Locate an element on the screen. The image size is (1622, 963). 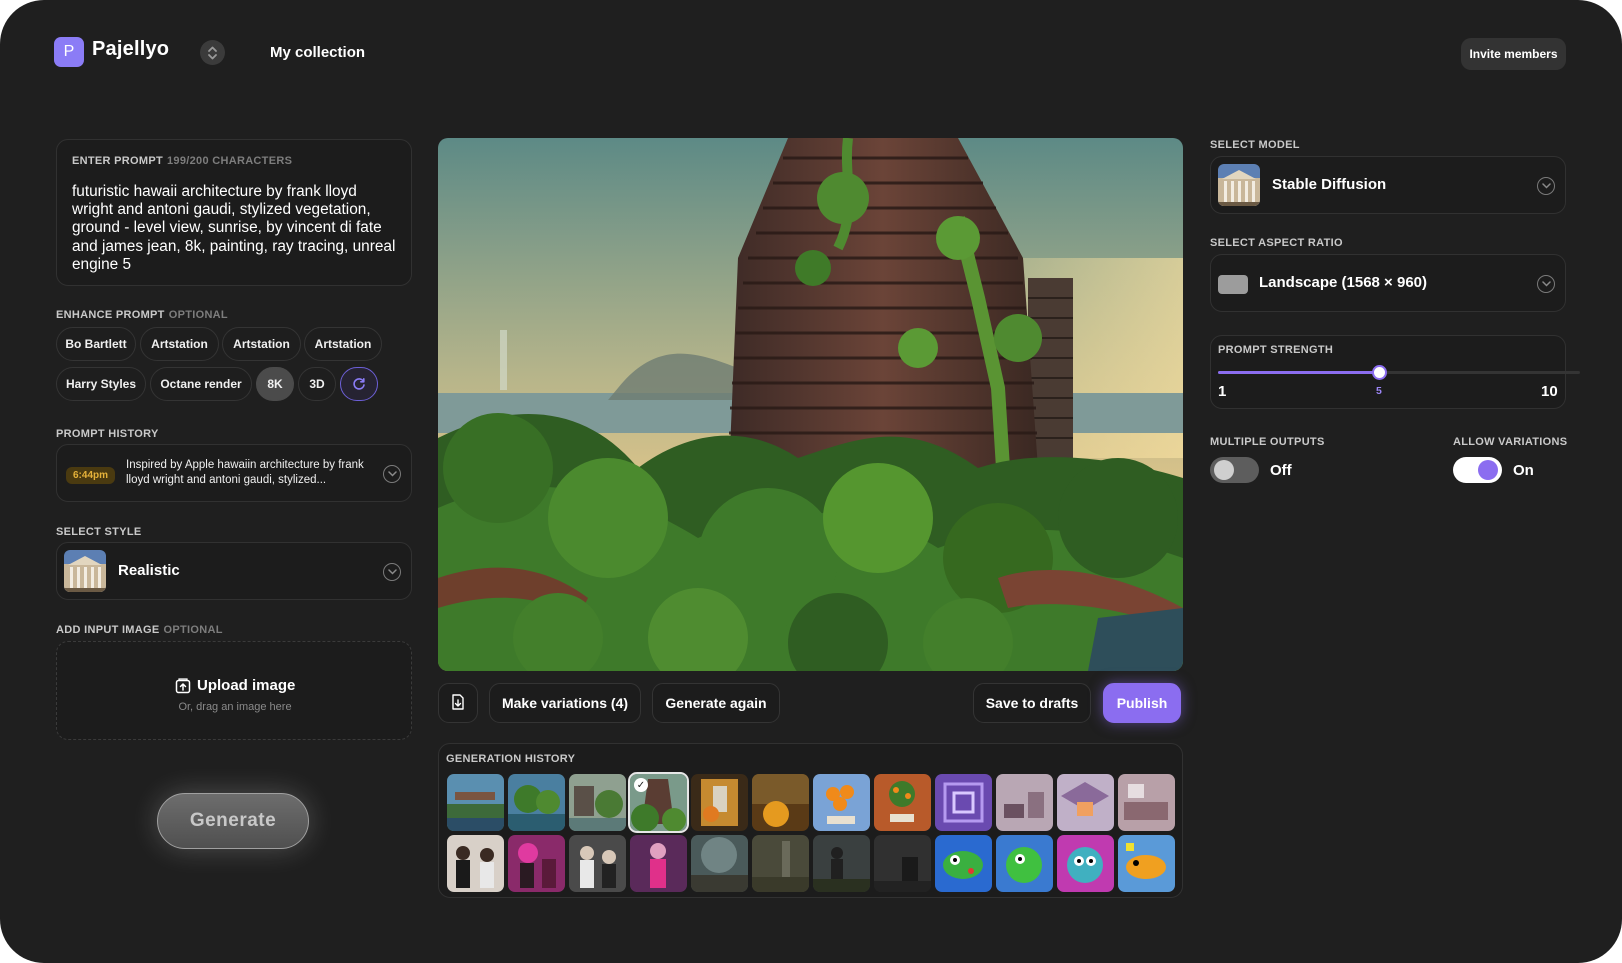
enhance-chip-active: 8K is located at coordinates (275, 384).